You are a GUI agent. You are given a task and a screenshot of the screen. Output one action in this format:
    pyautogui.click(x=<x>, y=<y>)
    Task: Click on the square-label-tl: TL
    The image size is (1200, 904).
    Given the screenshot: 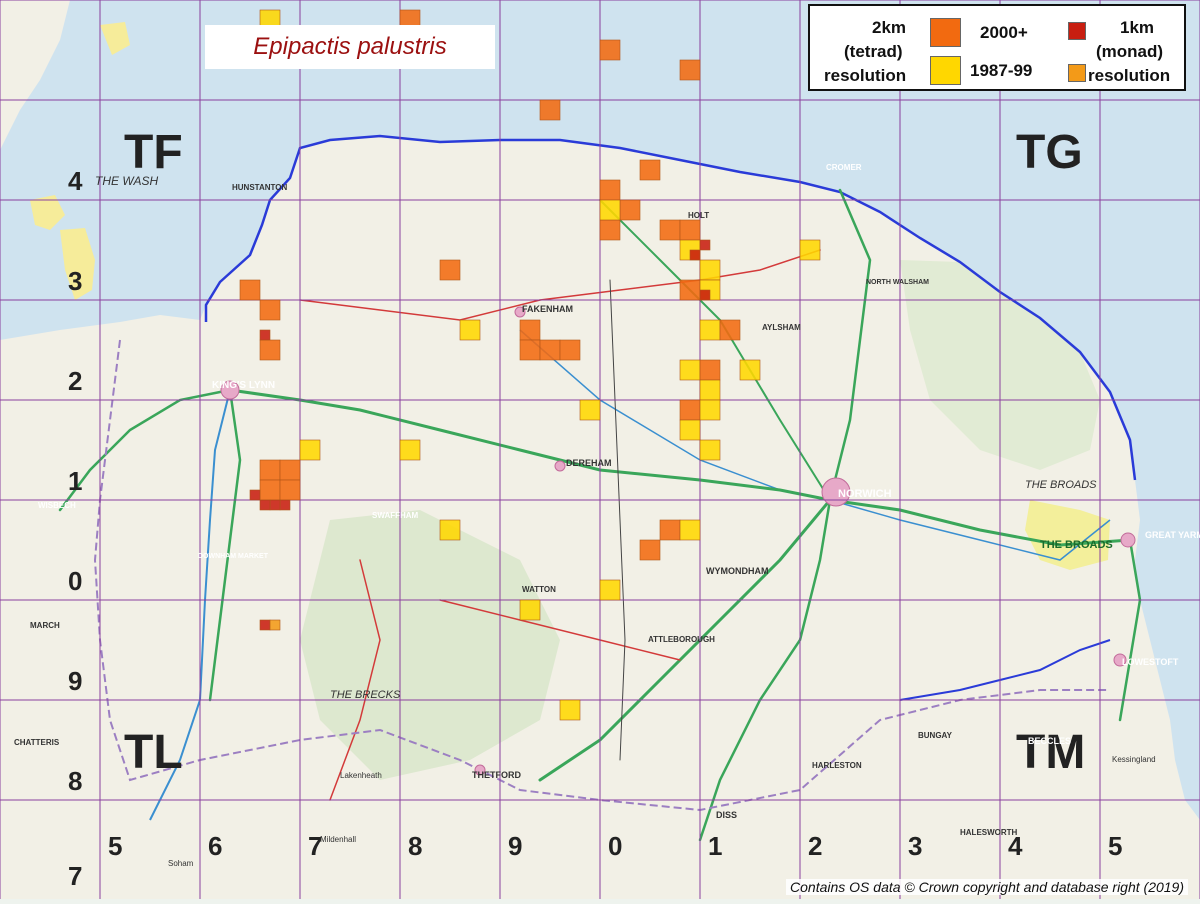 What is the action you would take?
    pyautogui.click(x=153, y=752)
    